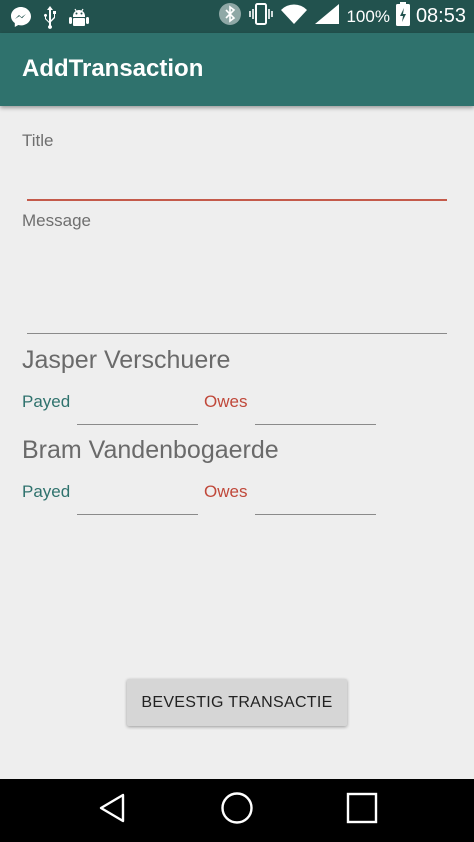 The height and width of the screenshot is (842, 474). I want to click on status-bar: 100% 08:53, so click(237, 16).